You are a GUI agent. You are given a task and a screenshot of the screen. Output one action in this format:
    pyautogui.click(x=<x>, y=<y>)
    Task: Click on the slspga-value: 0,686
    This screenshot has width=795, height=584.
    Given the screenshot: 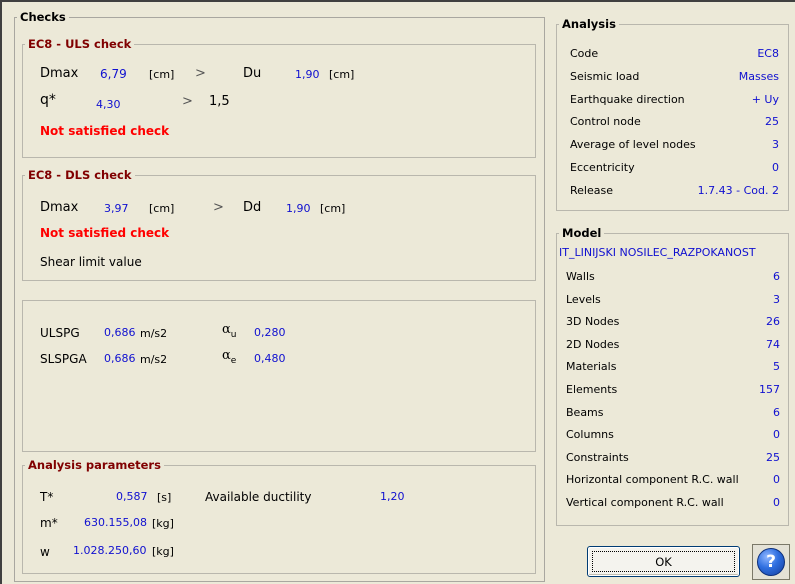 What is the action you would take?
    pyautogui.click(x=120, y=358)
    